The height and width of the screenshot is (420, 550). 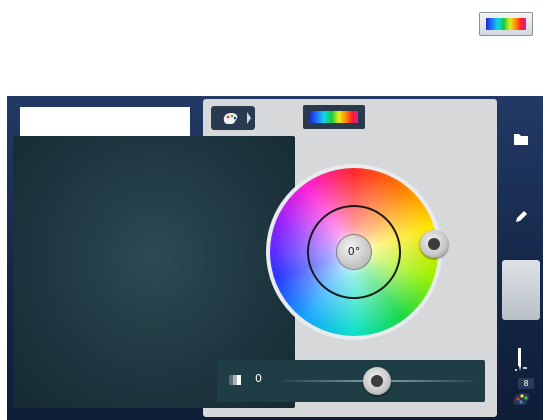 I want to click on brightness-slider-knob, so click(x=377, y=381).